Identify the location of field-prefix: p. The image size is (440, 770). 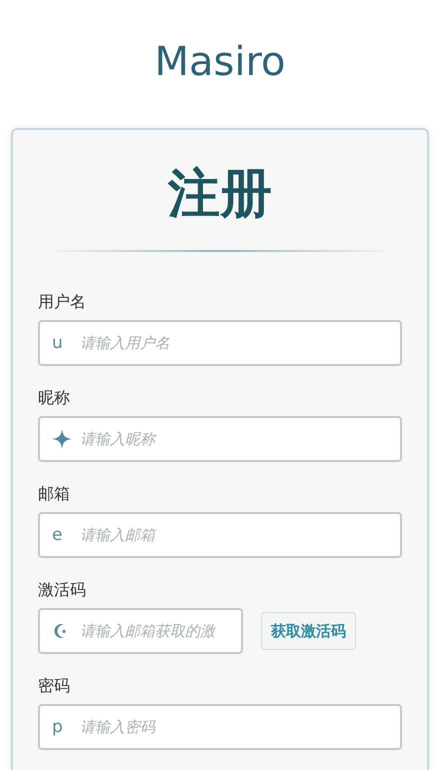
(58, 727).